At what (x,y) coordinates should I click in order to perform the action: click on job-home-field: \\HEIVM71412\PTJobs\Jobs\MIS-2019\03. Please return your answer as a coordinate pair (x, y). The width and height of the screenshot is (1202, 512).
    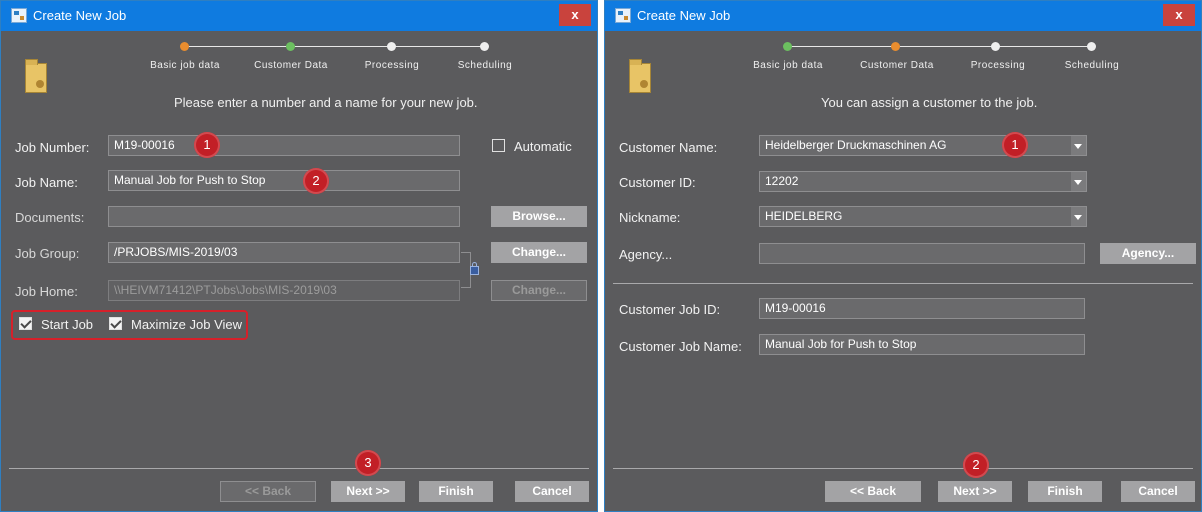
    Looking at the image, I should click on (284, 290).